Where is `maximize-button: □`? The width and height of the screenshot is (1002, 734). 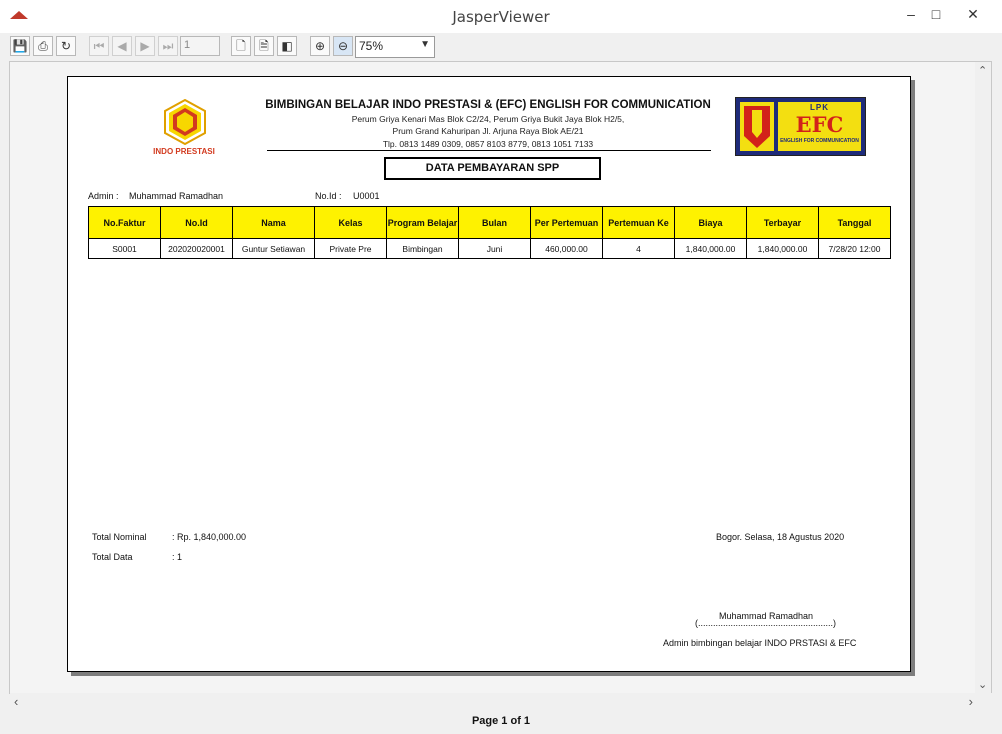
maximize-button: □ is located at coordinates (936, 15).